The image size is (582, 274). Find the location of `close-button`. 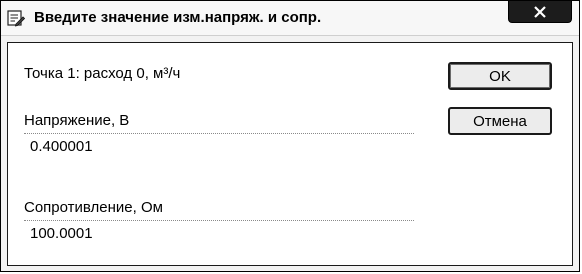

close-button is located at coordinates (540, 12).